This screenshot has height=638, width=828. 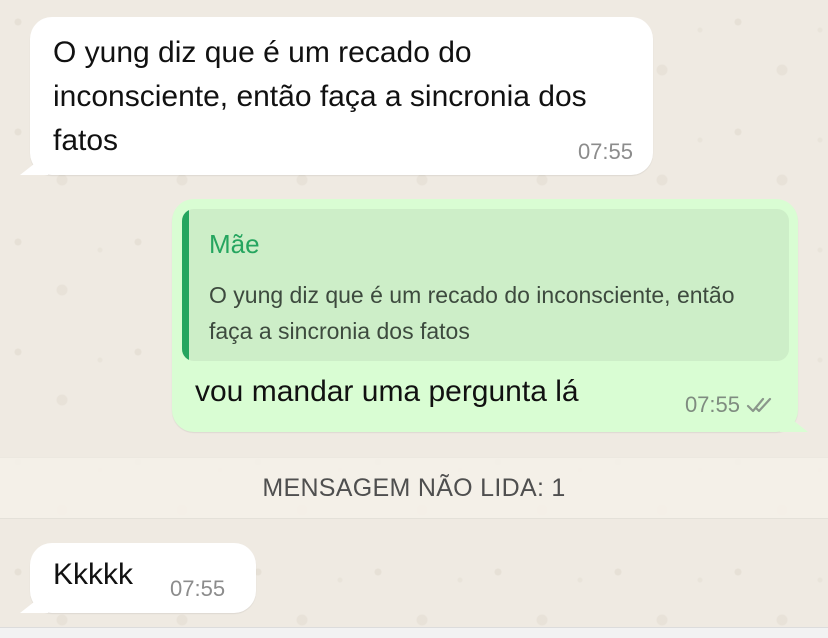 I want to click on double-check-icon, so click(x=761, y=405).